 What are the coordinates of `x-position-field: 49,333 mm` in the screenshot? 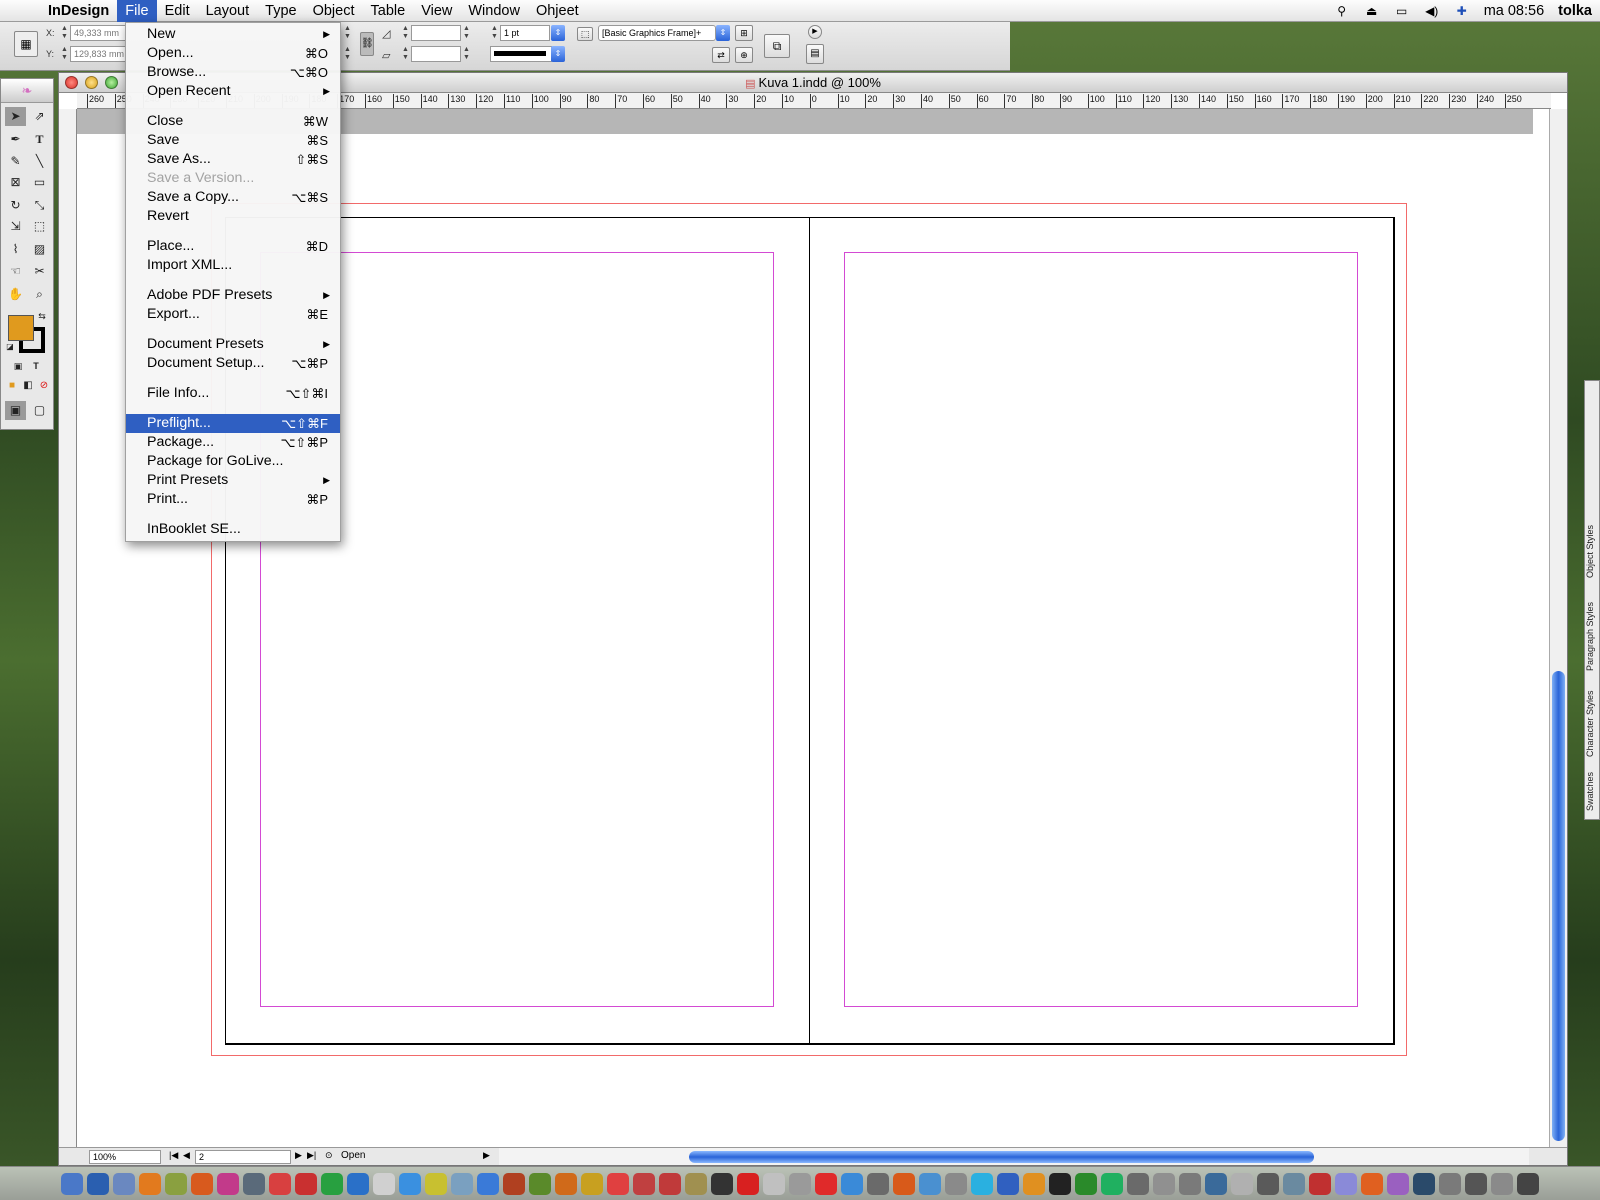 It's located at (98, 33).